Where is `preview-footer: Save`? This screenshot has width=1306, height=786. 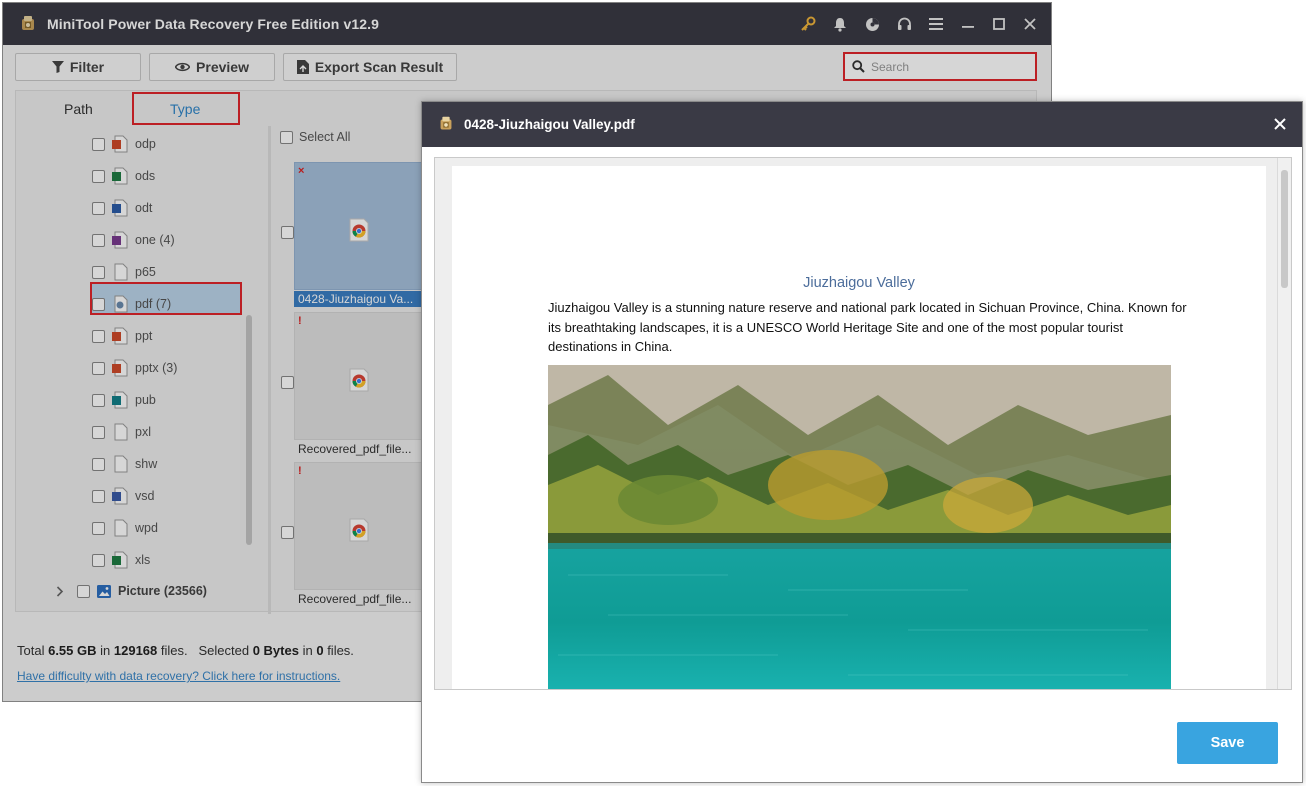
preview-footer: Save is located at coordinates (862, 740).